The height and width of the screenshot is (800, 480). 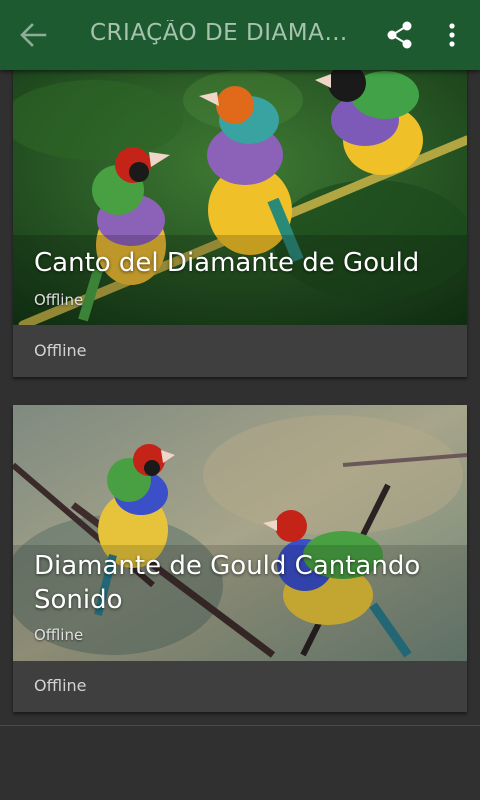 I want to click on card-title: Canto del Diamante de Gould, so click(x=227, y=263).